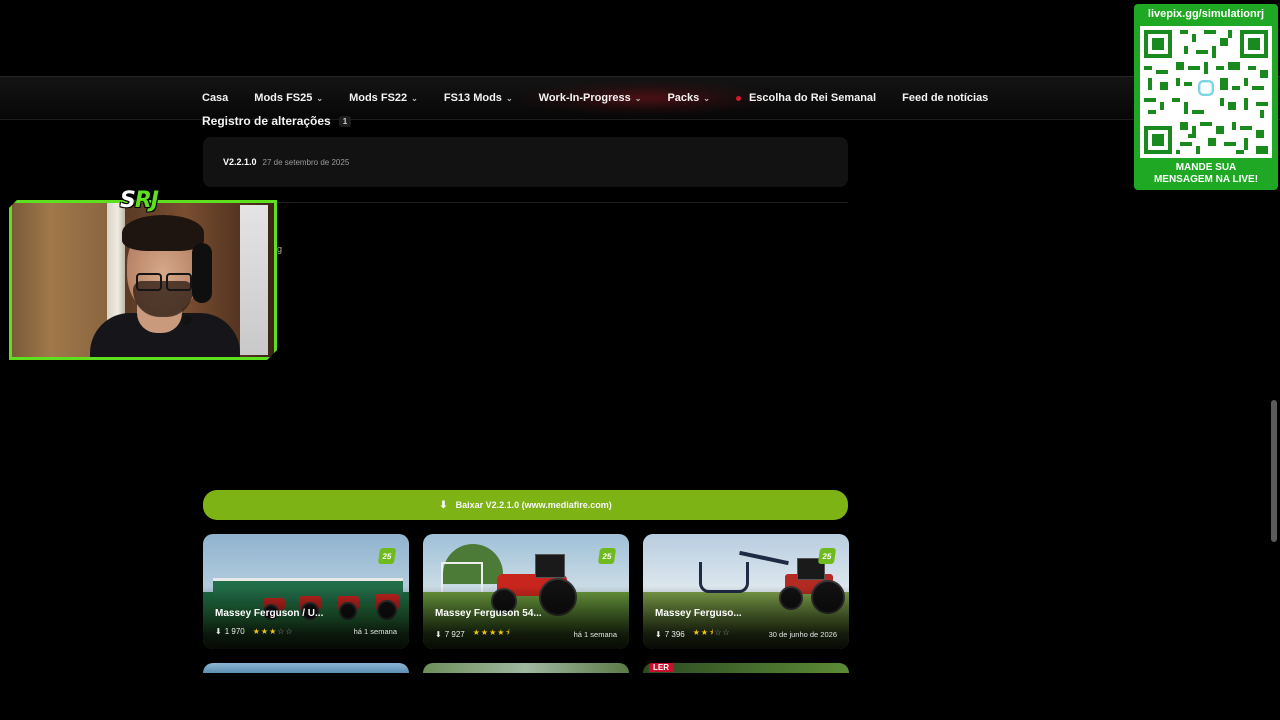 The width and height of the screenshot is (1280, 720). Describe the element at coordinates (202, 273) in the screenshot. I see `headset-icon` at that location.